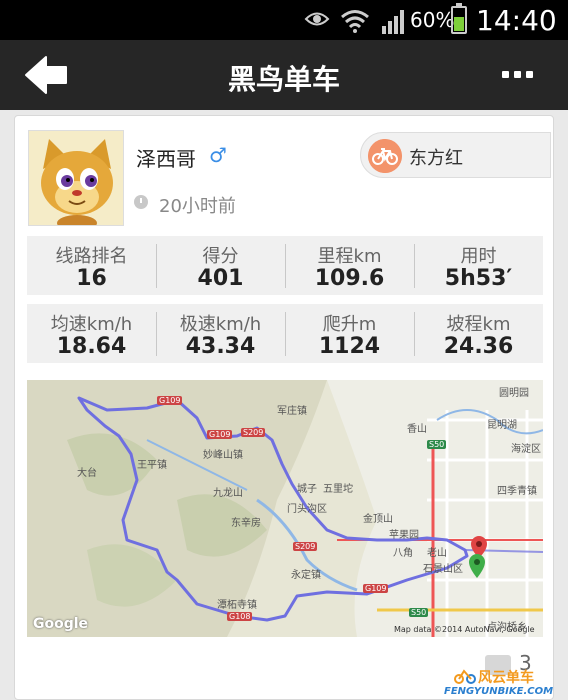 Image resolution: width=568 pixels, height=700 pixels. I want to click on stat-value: 18.64, so click(91, 346).